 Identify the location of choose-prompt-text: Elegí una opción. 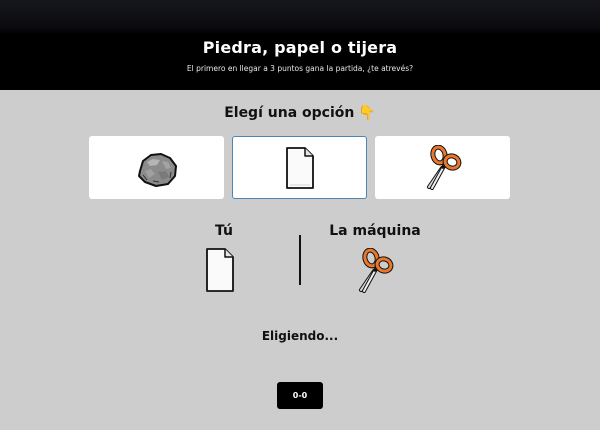
(289, 113).